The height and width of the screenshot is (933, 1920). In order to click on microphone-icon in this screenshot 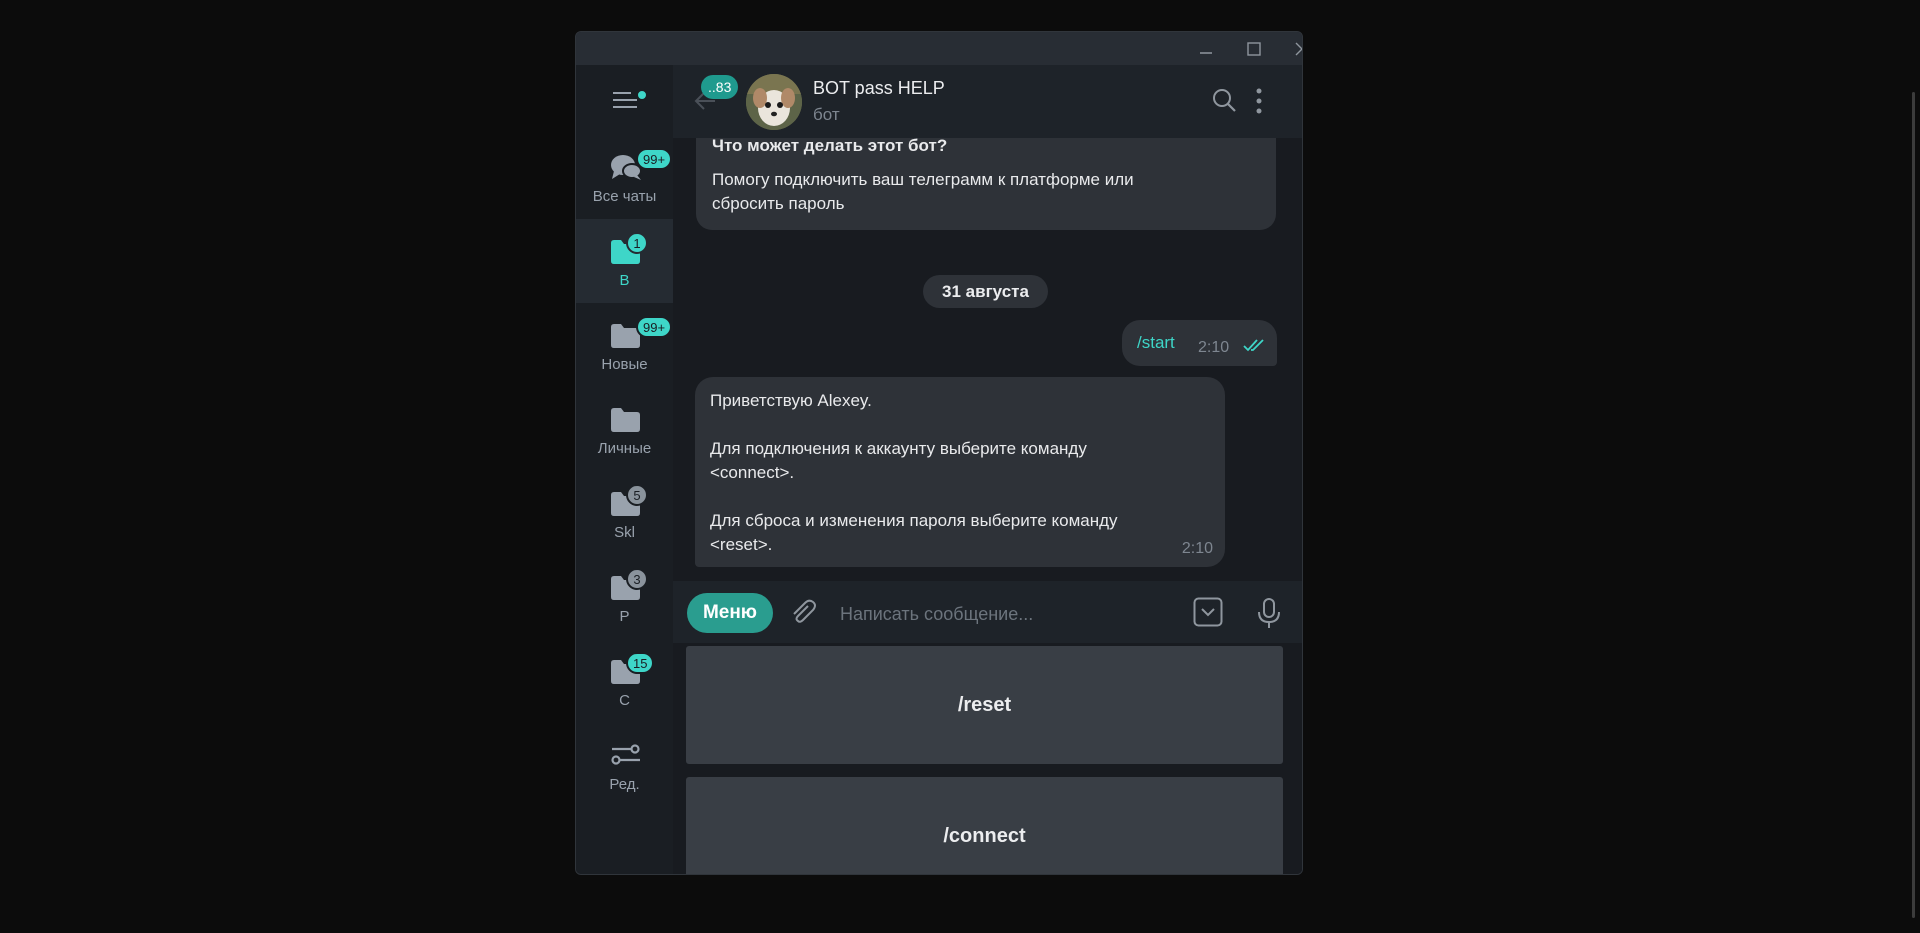, I will do `click(1269, 613)`.